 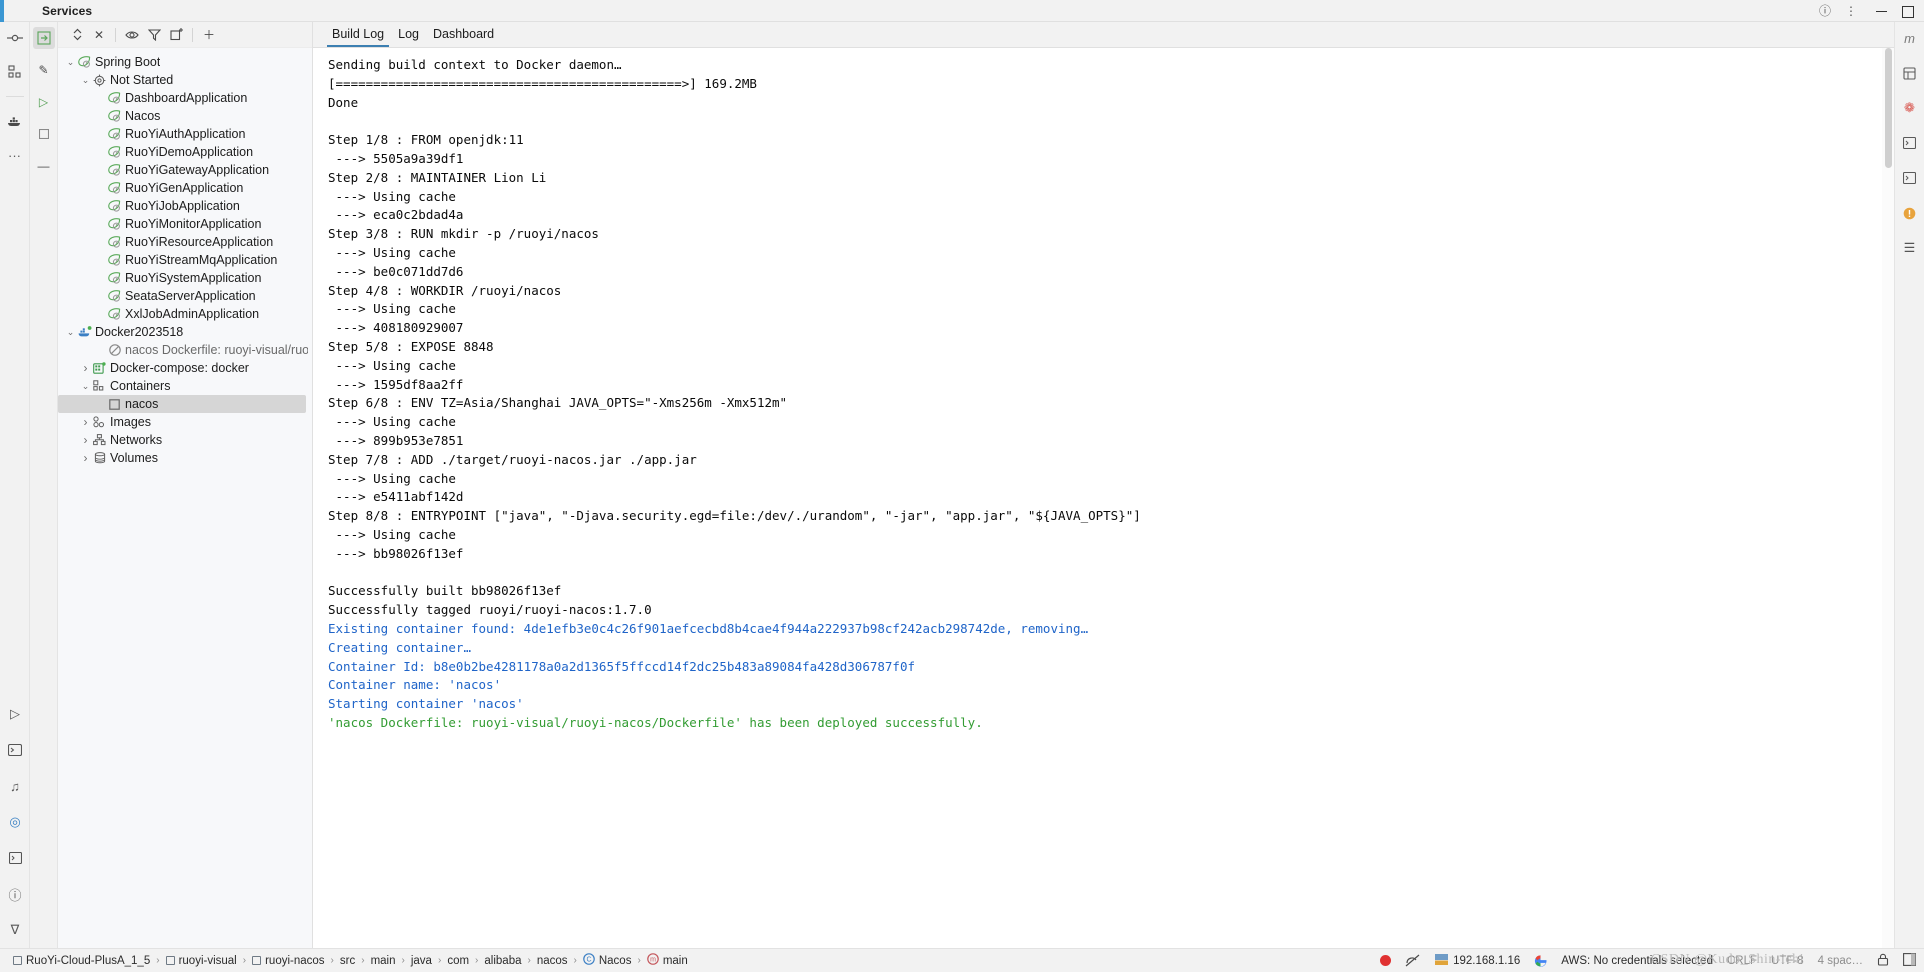 I want to click on tab-dashboard: Dashboard, so click(x=463, y=34).